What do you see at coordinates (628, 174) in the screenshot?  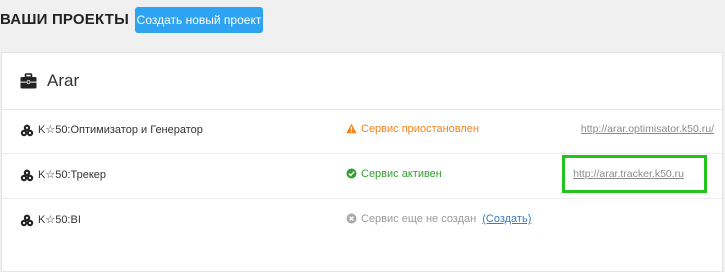 I see `service-url-link: http://arar.tracker.k50.ru` at bounding box center [628, 174].